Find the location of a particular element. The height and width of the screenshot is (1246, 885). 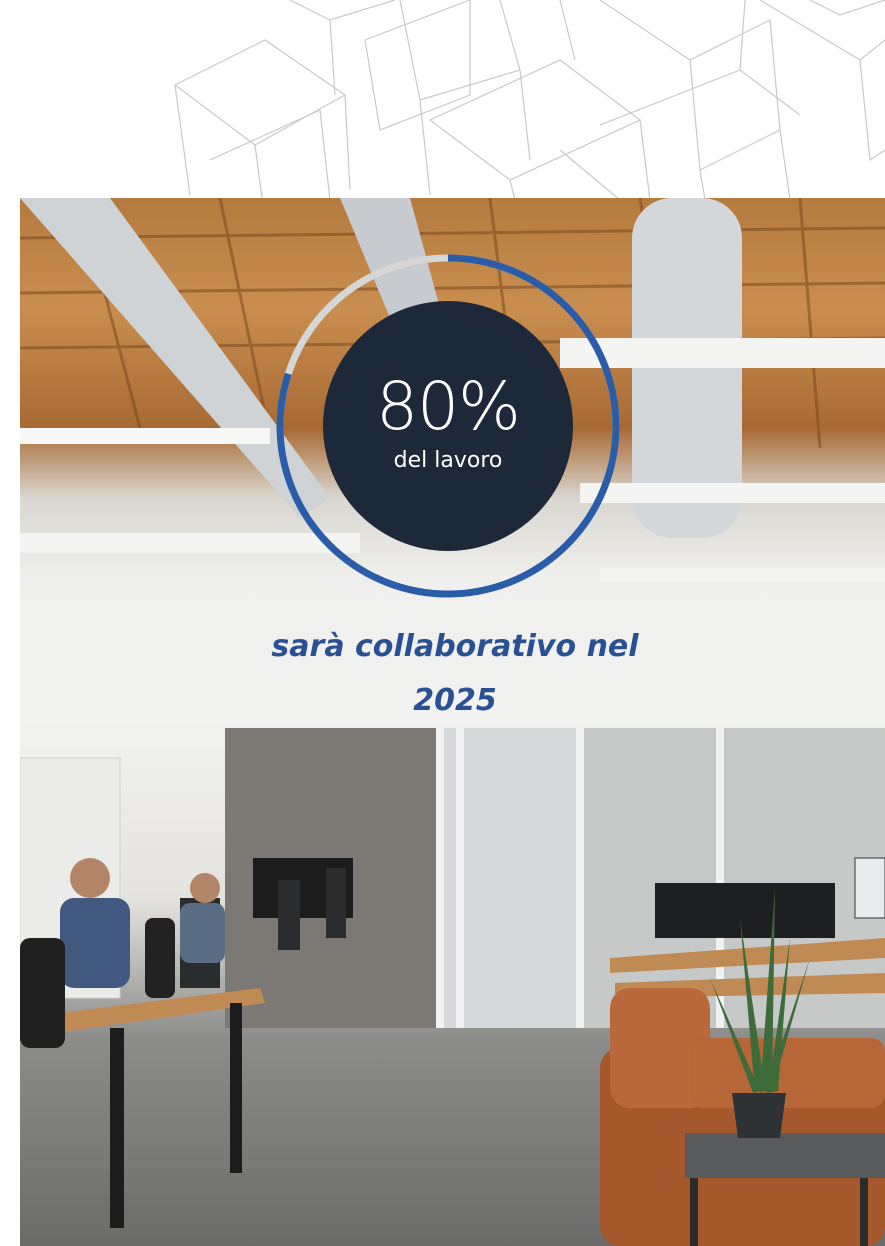

headline-line-2: 2025 is located at coordinates (455, 700).